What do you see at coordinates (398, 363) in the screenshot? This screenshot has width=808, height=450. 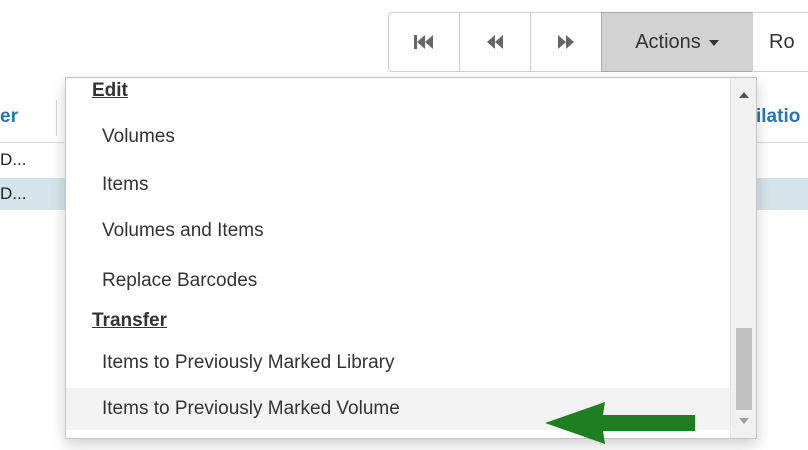 I see `menu-item-transfer-items-to-library: Items to Previously Marked Library` at bounding box center [398, 363].